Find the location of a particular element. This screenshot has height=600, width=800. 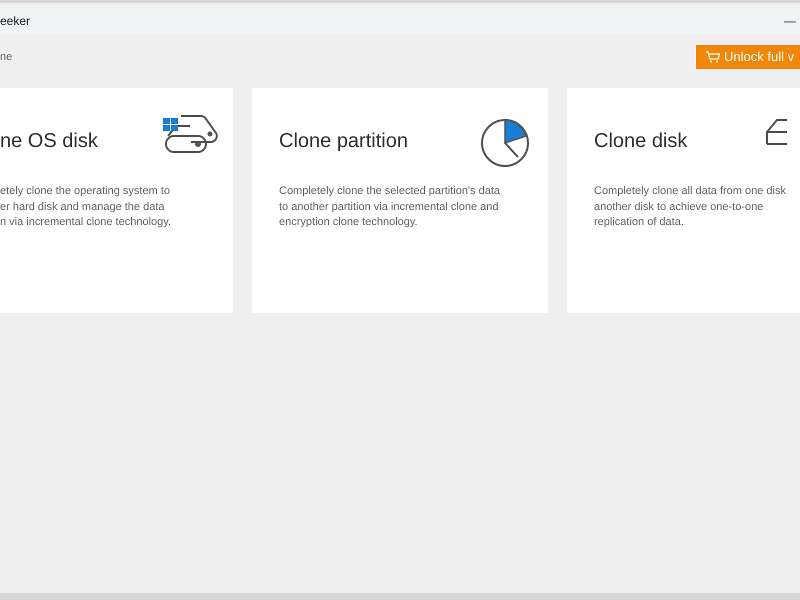

card-title: Clone disk is located at coordinates (641, 141).